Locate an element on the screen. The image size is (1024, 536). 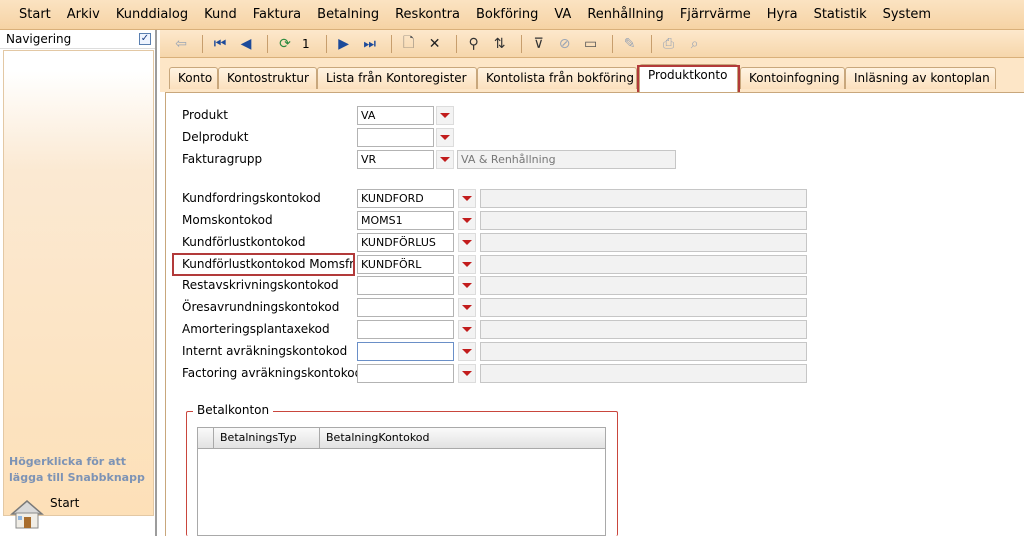
column-header-betalningstyp: BetalningsTyp is located at coordinates (267, 438).